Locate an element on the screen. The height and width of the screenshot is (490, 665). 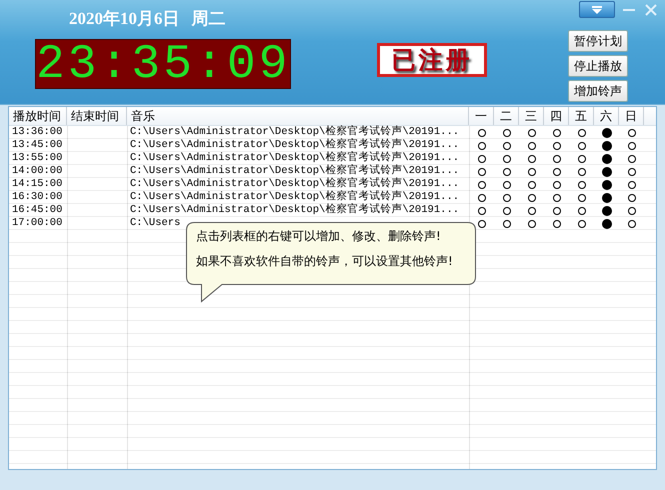
column-header: 播放时间 is located at coordinates (38, 116).